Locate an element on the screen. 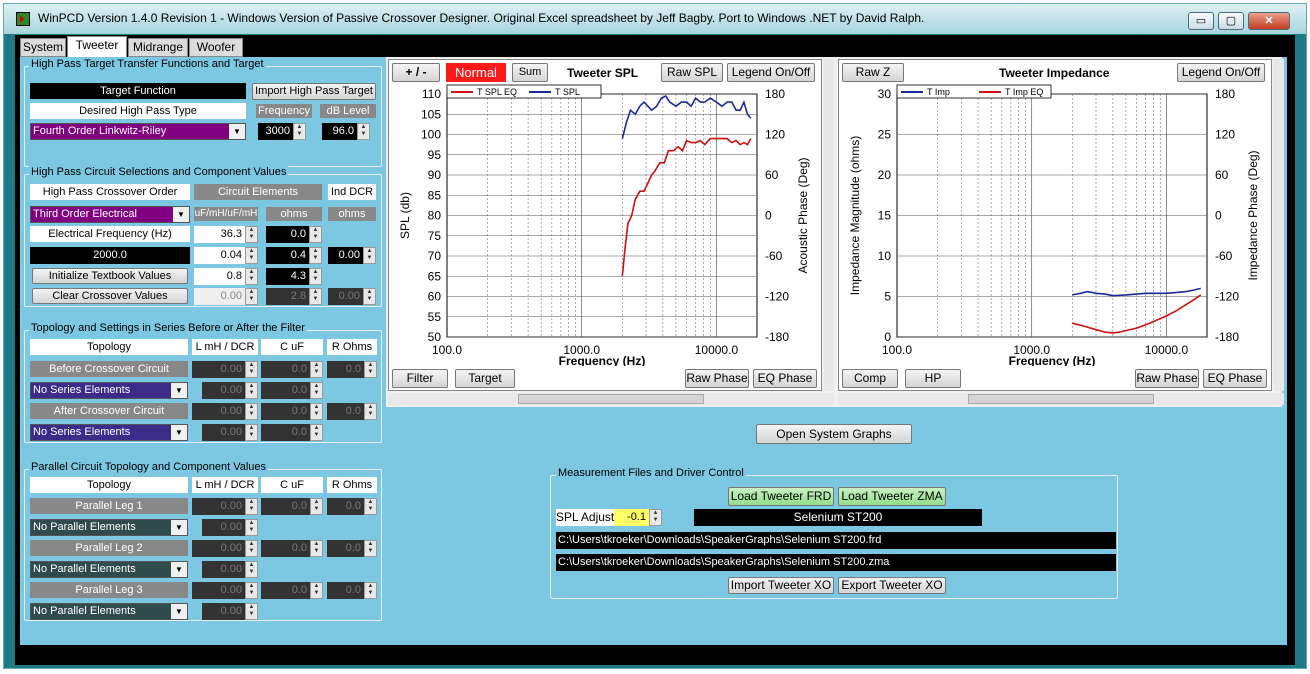  before-c-spinner: 0.0 ▲ ▼ is located at coordinates (292, 369).